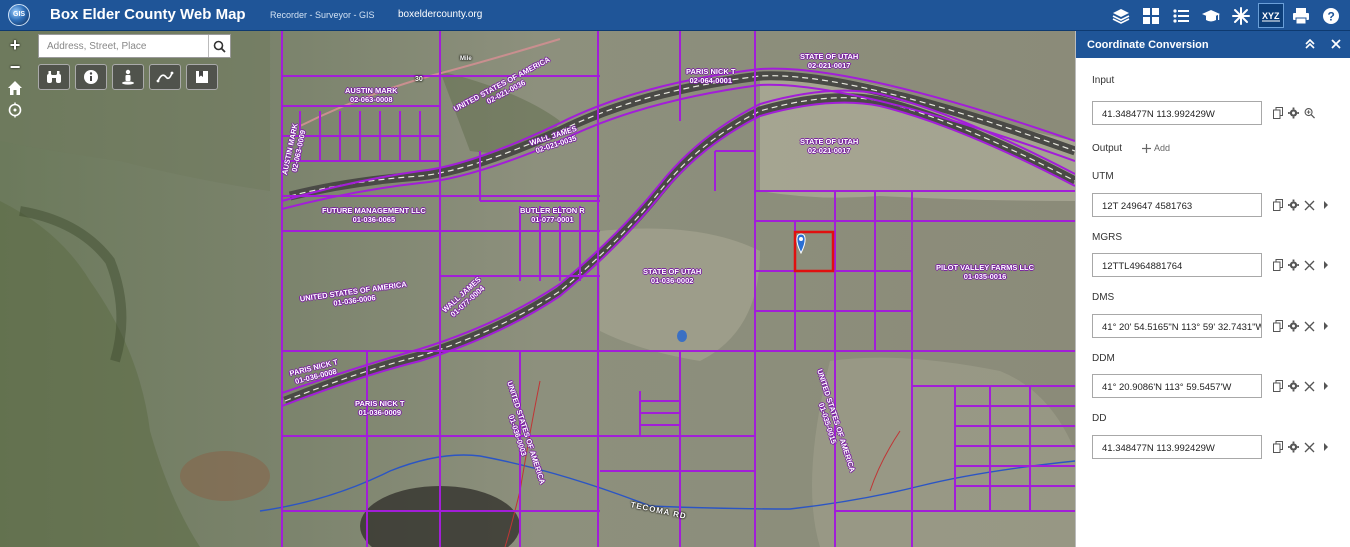 This screenshot has width=1350, height=547. What do you see at coordinates (1336, 46) in the screenshot?
I see `close-icon` at bounding box center [1336, 46].